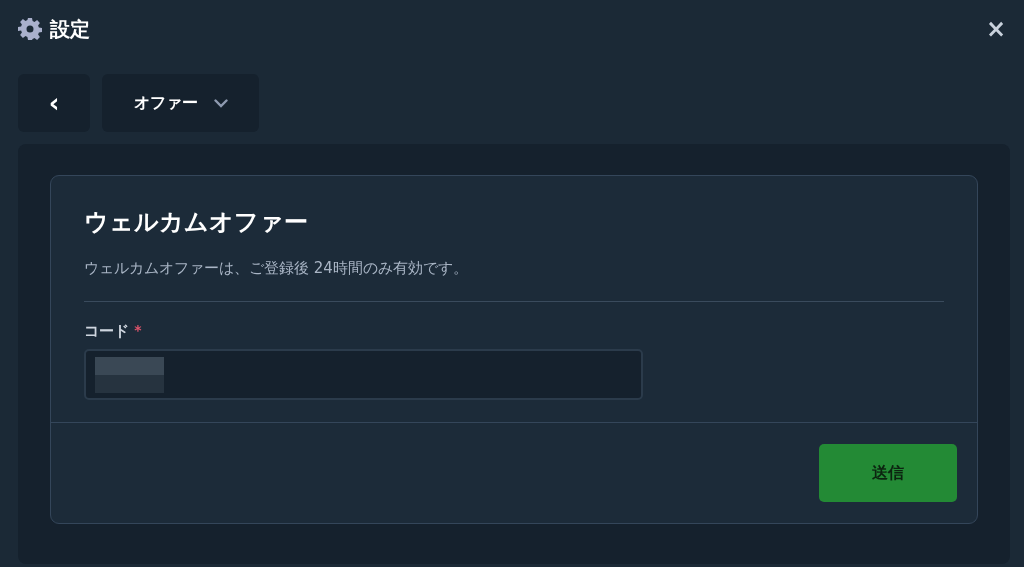  What do you see at coordinates (363, 374) in the screenshot?
I see `code-field` at bounding box center [363, 374].